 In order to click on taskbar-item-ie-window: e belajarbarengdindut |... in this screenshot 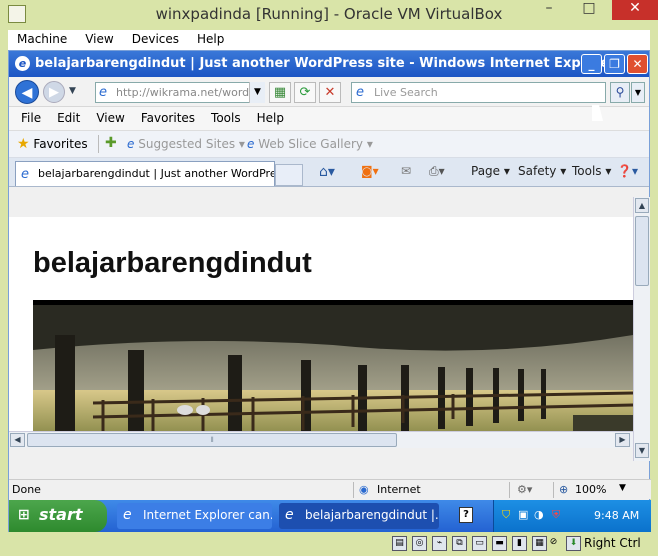, I will do `click(359, 516)`.